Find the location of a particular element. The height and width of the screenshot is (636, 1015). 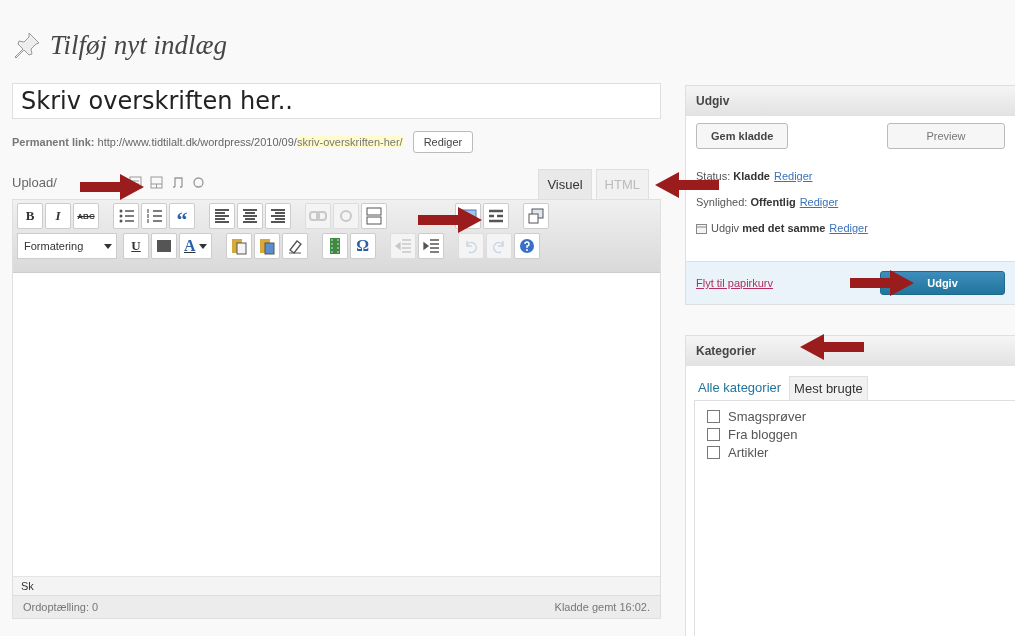

toolbar-button: U is located at coordinates (136, 246).